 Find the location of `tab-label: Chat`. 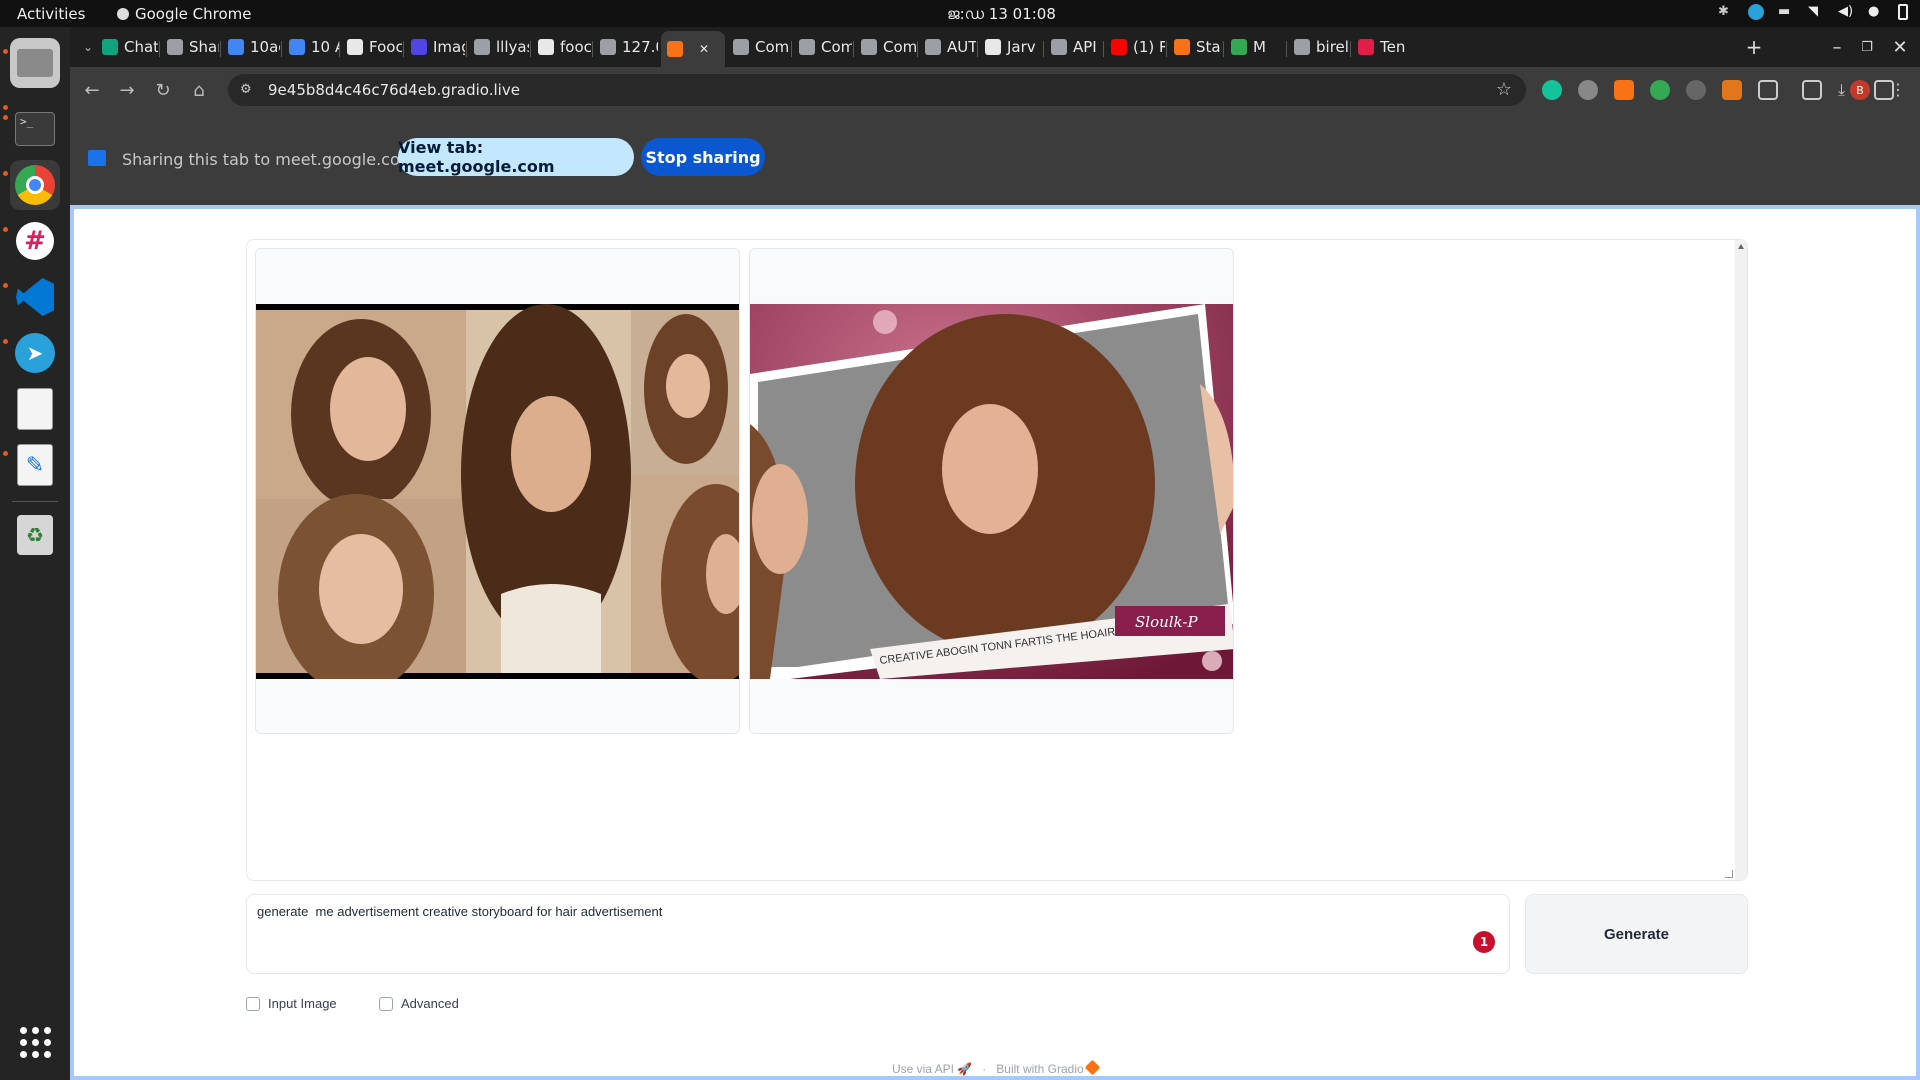

tab-label: Chat is located at coordinates (141, 47).